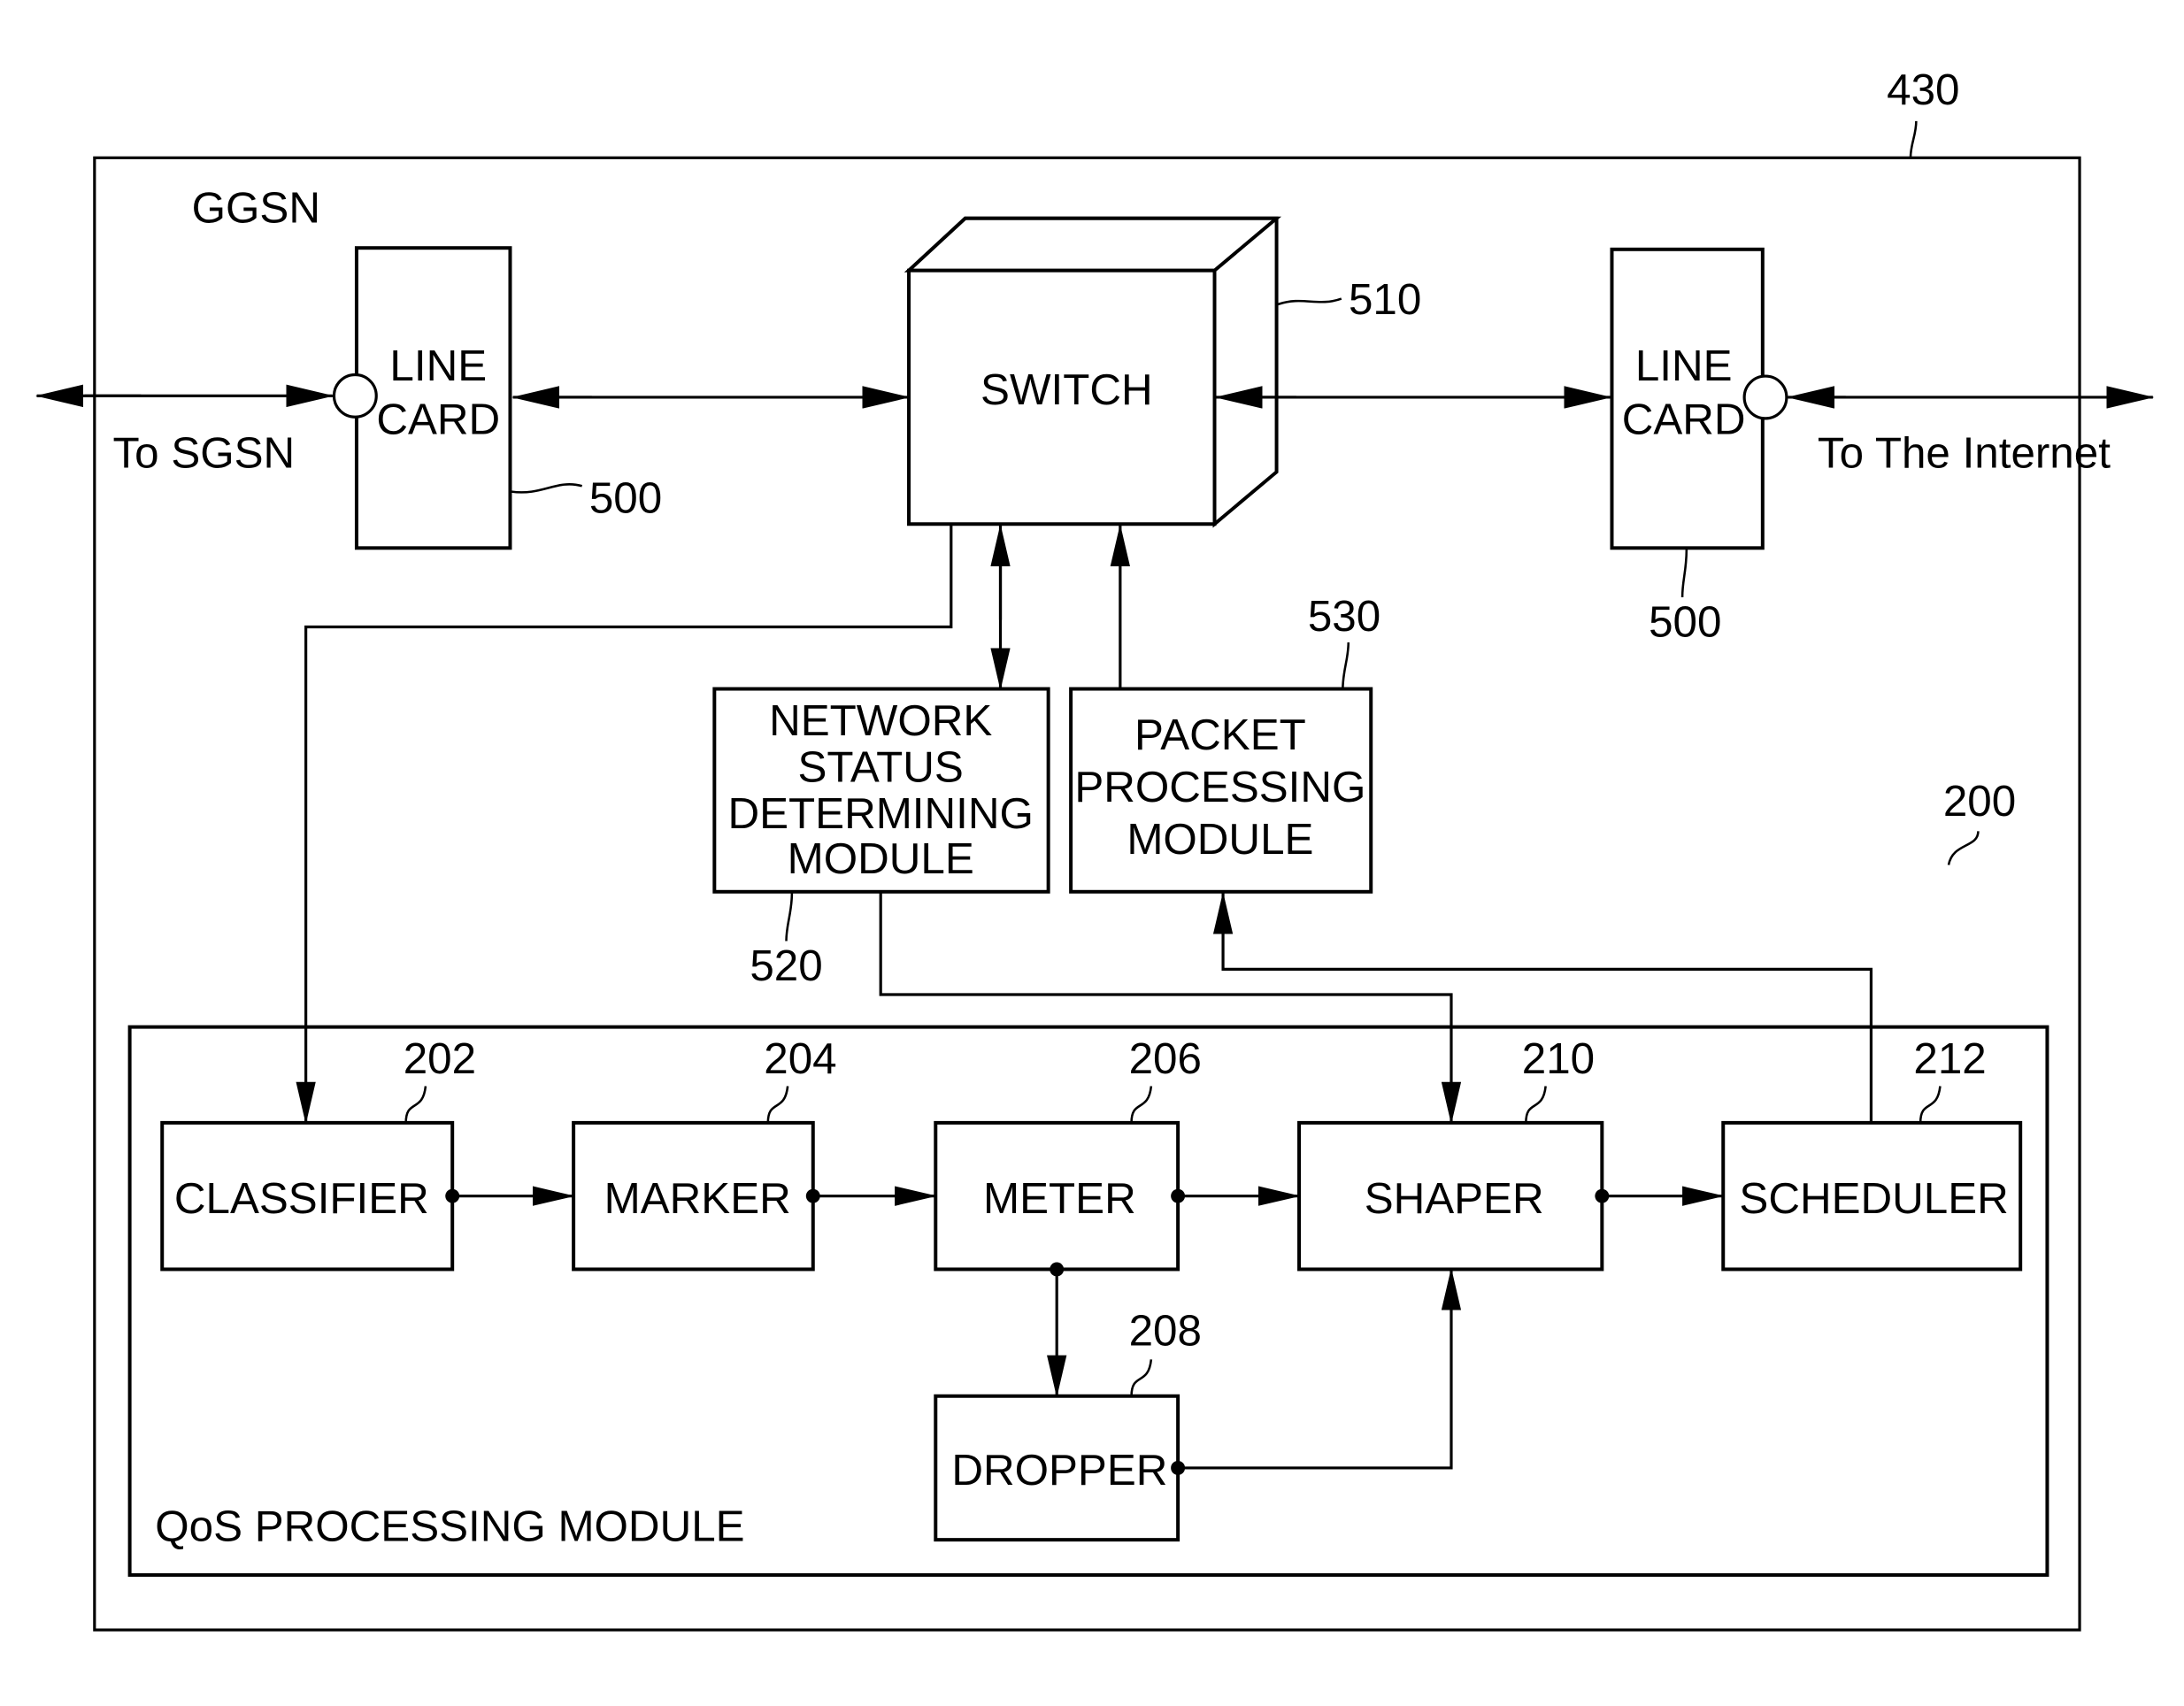  I want to click on to-sgsn-label: To SGSN, so click(204, 453).